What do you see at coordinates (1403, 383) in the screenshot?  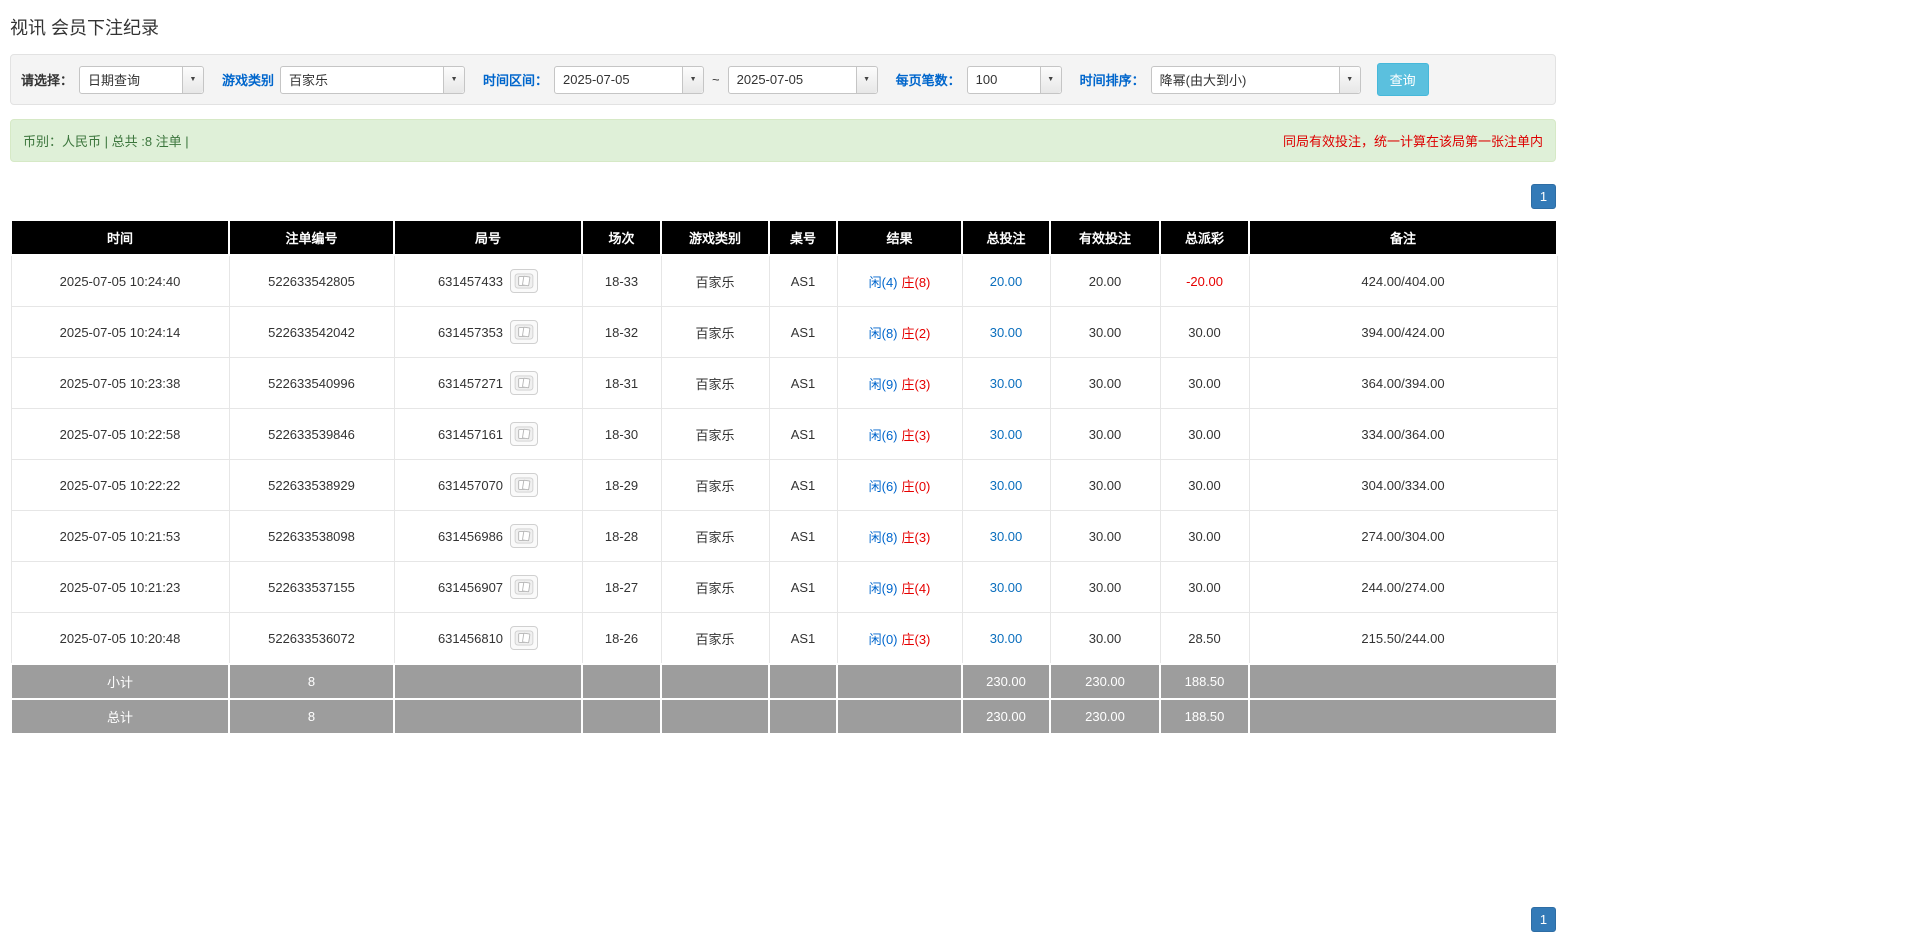 I see `remark-cell: 364.00/394.00` at bounding box center [1403, 383].